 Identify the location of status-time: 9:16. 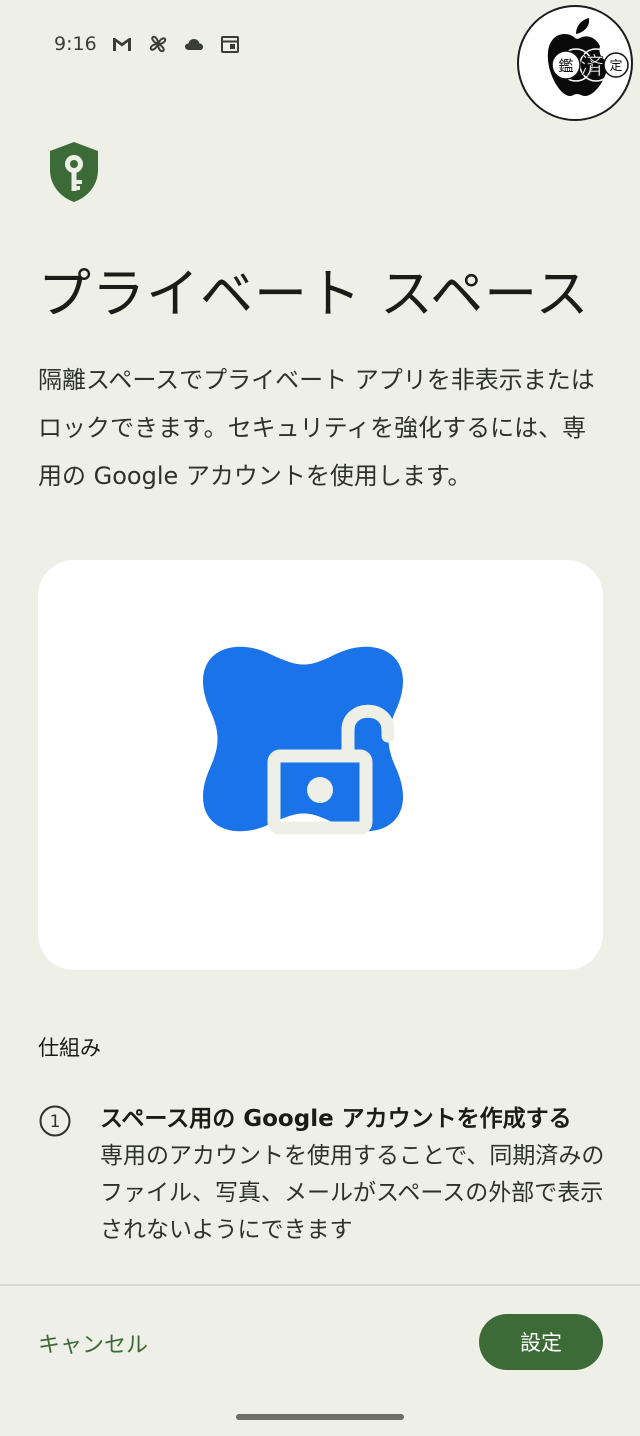
(75, 44).